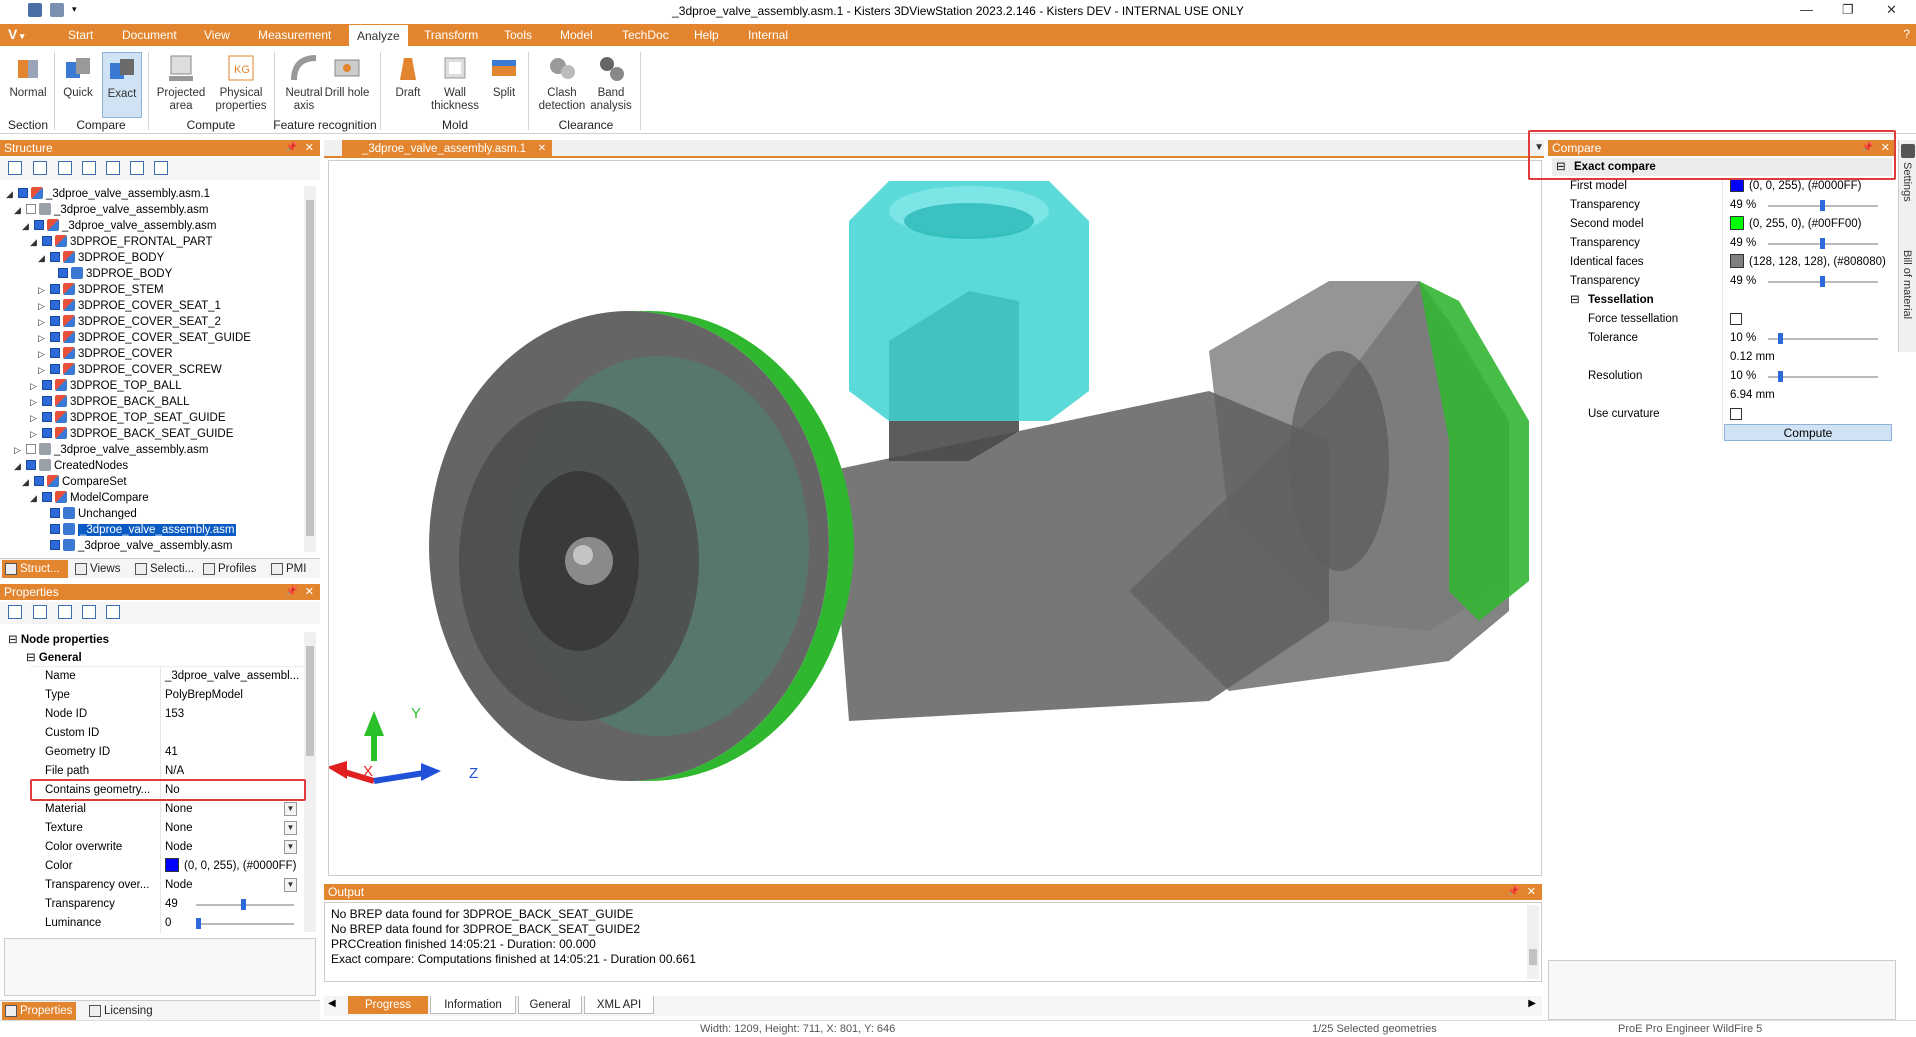  What do you see at coordinates (122, 85) in the screenshot?
I see `exact-button: Exact` at bounding box center [122, 85].